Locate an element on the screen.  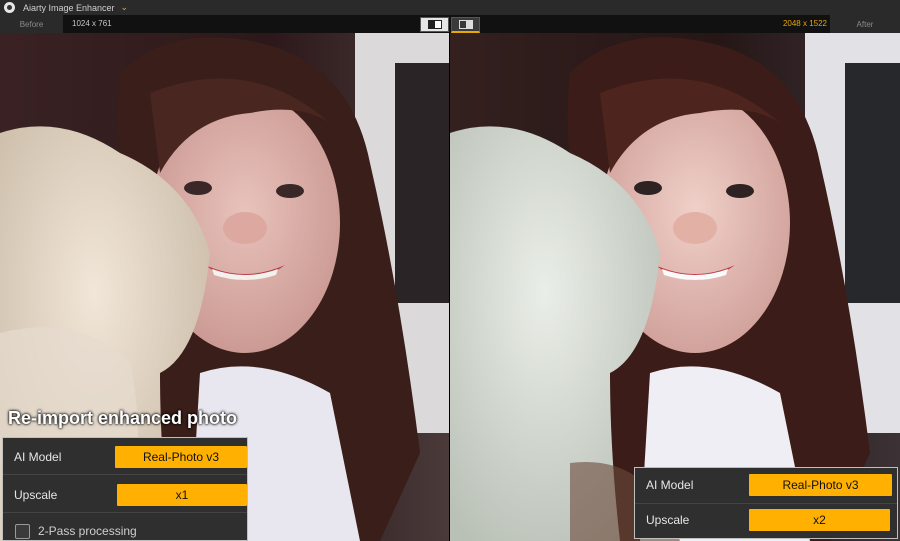
view-mode-toggle is located at coordinates (450, 24).